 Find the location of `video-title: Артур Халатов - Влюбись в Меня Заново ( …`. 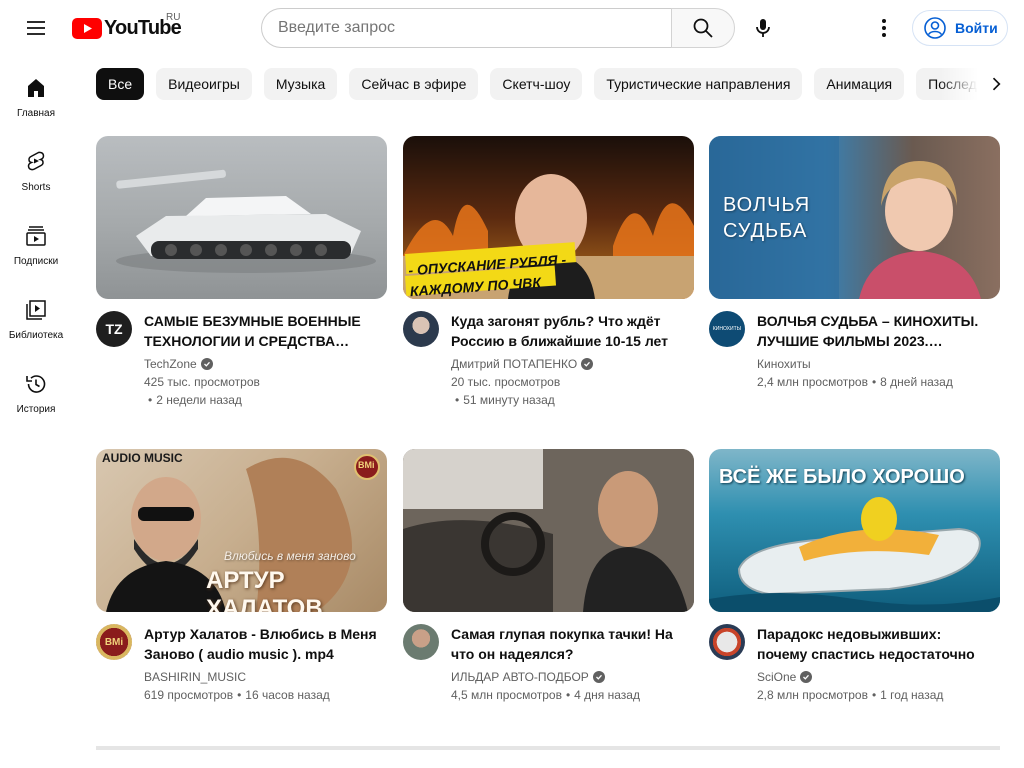

video-title: Артур Халатов - Влюбись в Меня Заново ( … is located at coordinates (262, 644).